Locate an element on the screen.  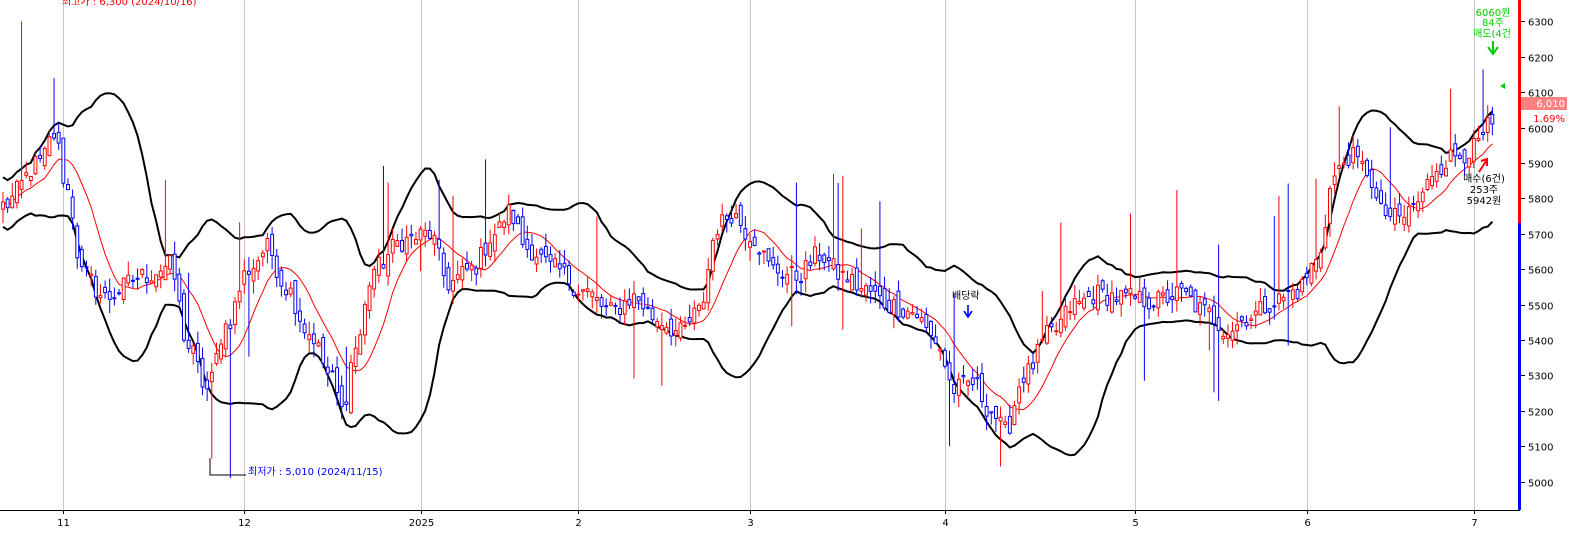
last-price-value: 6,010 is located at coordinates (1550, 104).